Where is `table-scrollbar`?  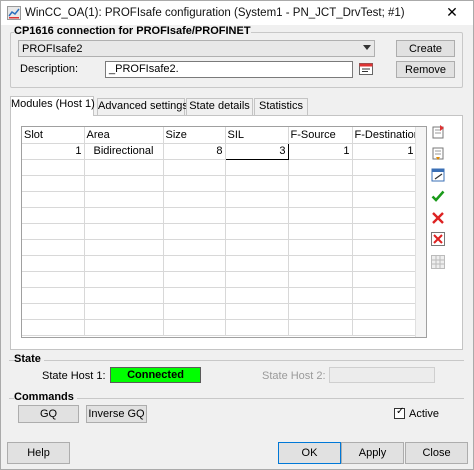 table-scrollbar is located at coordinates (420, 232).